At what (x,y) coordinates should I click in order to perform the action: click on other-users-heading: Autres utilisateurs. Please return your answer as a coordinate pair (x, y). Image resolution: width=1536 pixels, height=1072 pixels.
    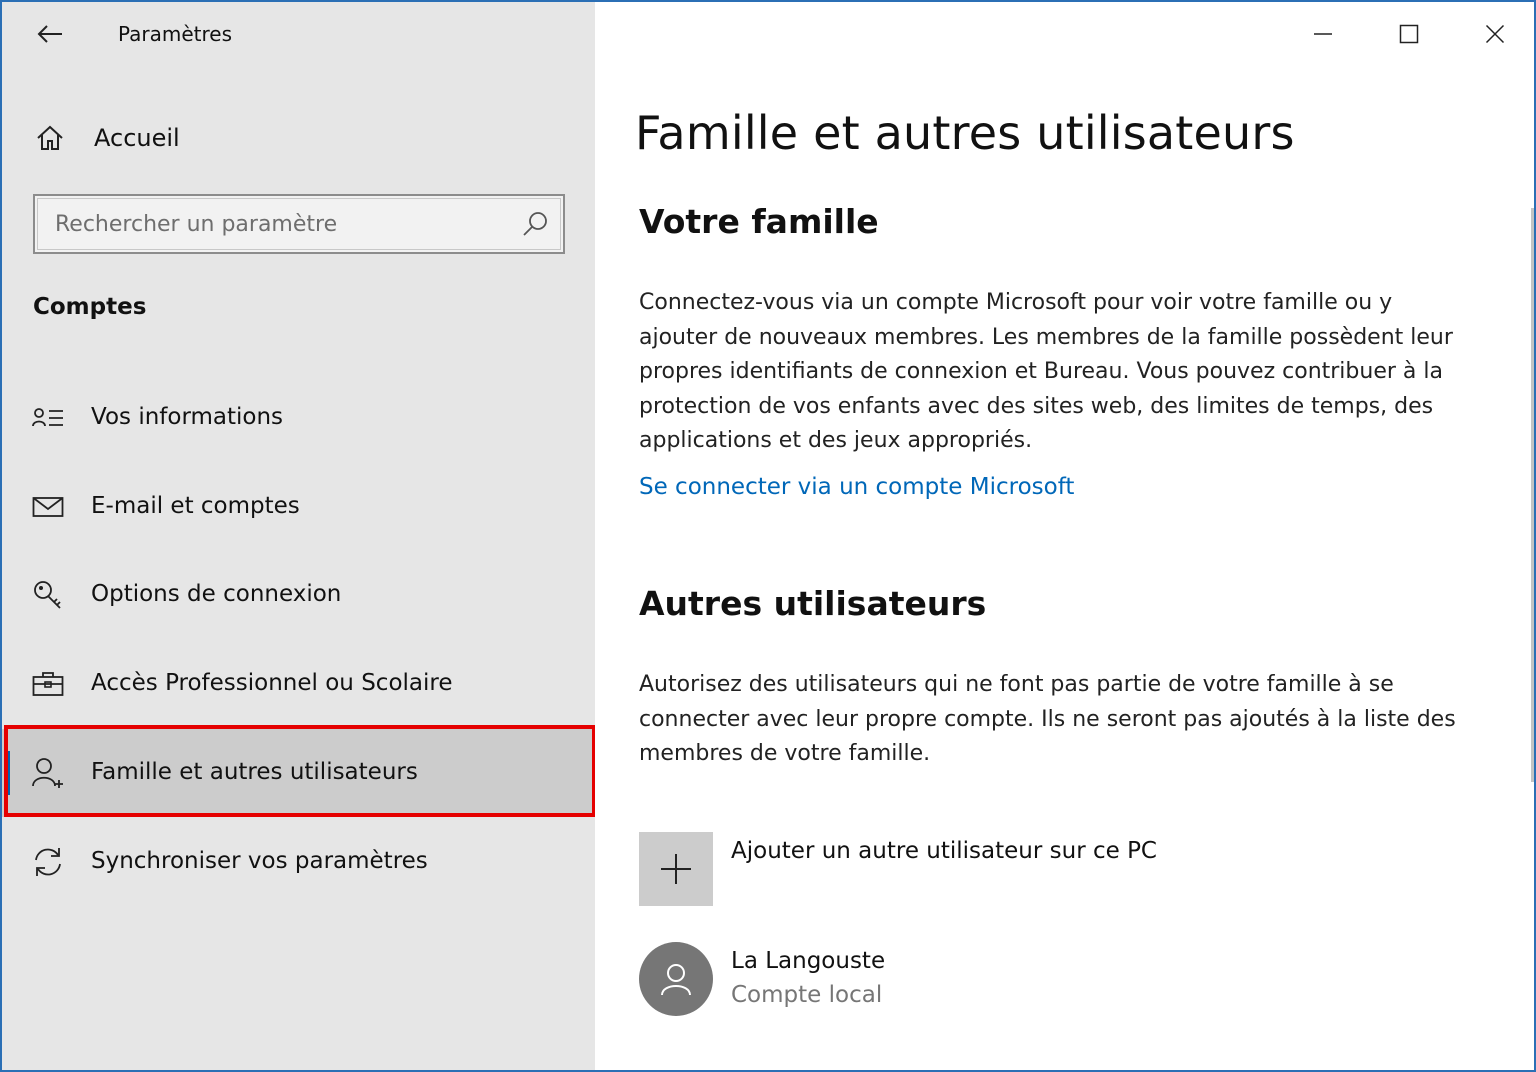
    Looking at the image, I should click on (813, 603).